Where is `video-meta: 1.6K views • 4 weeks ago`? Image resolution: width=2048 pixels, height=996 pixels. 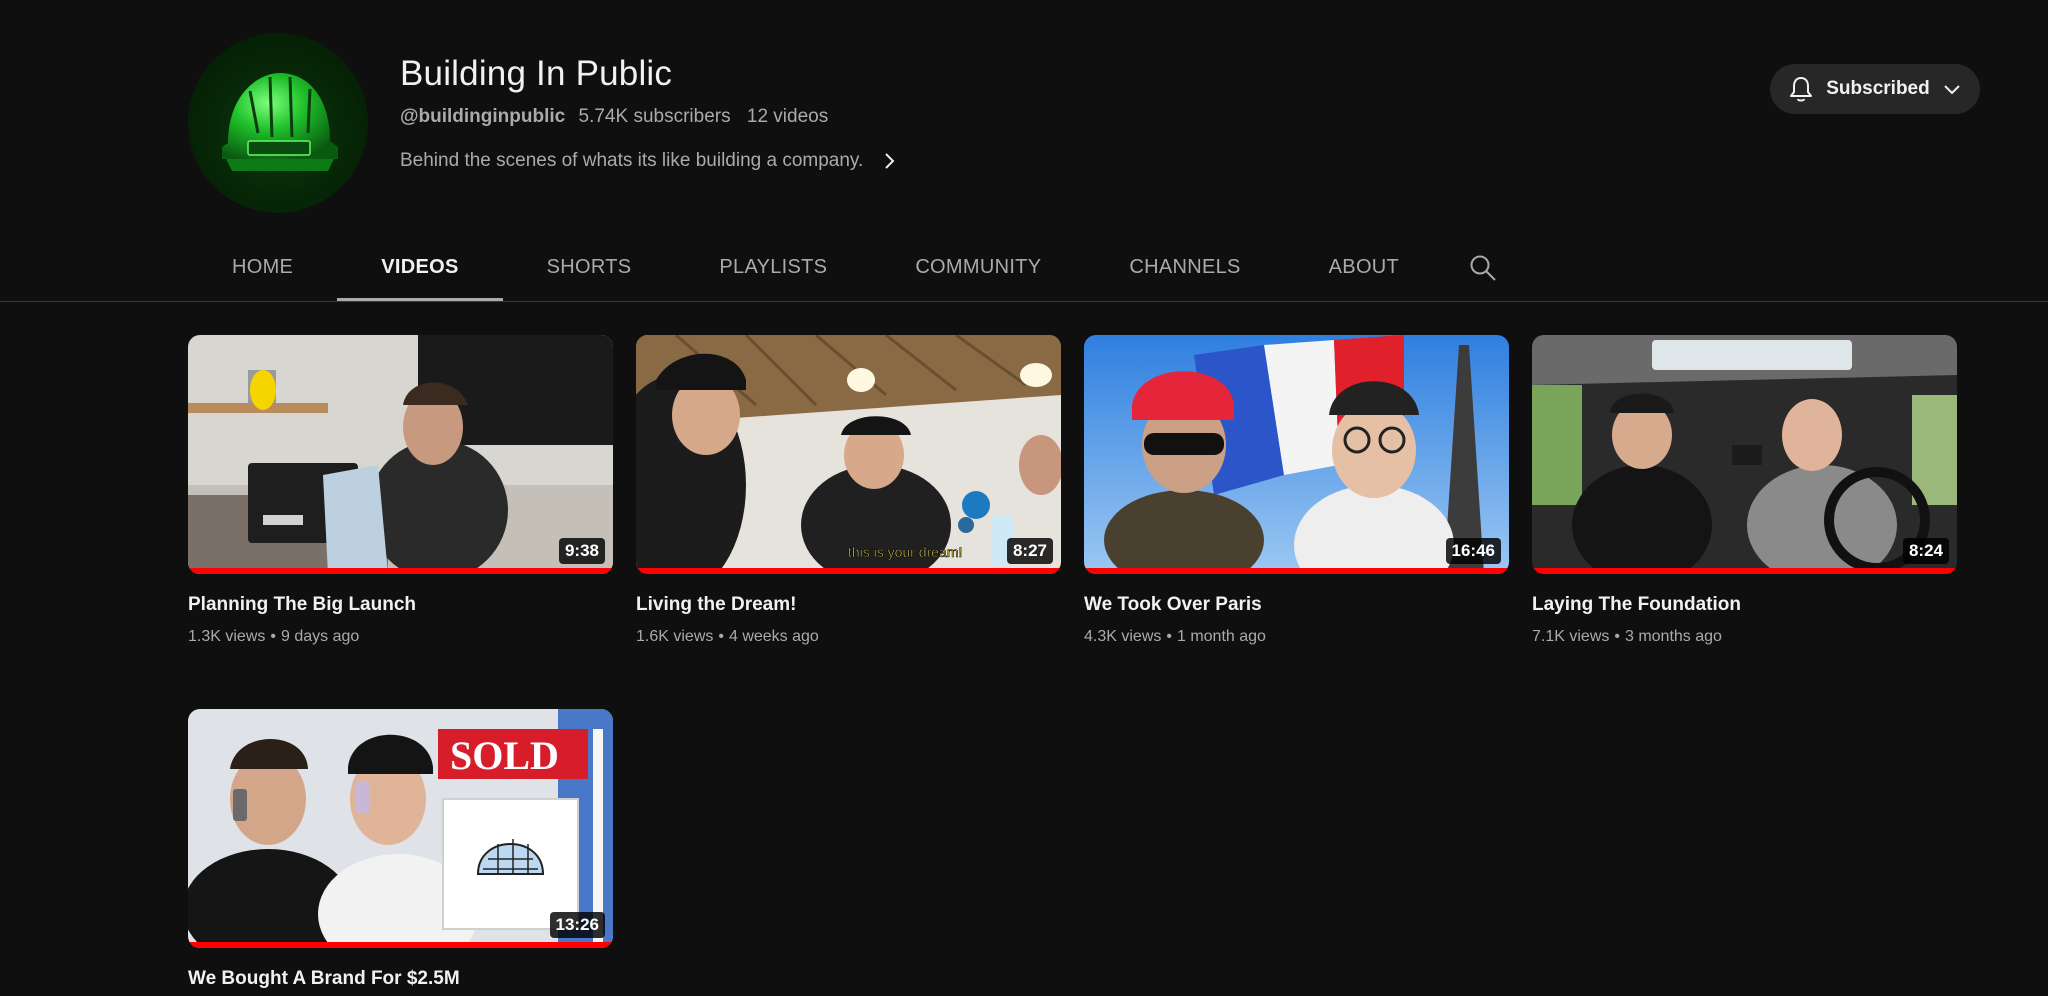
video-meta: 1.6K views • 4 weeks ago is located at coordinates (848, 637).